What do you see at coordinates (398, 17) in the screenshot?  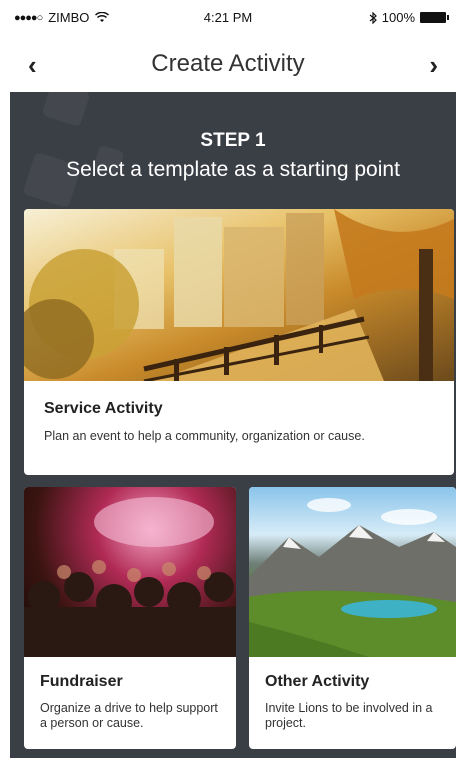 I see `battery-percent: 100%` at bounding box center [398, 17].